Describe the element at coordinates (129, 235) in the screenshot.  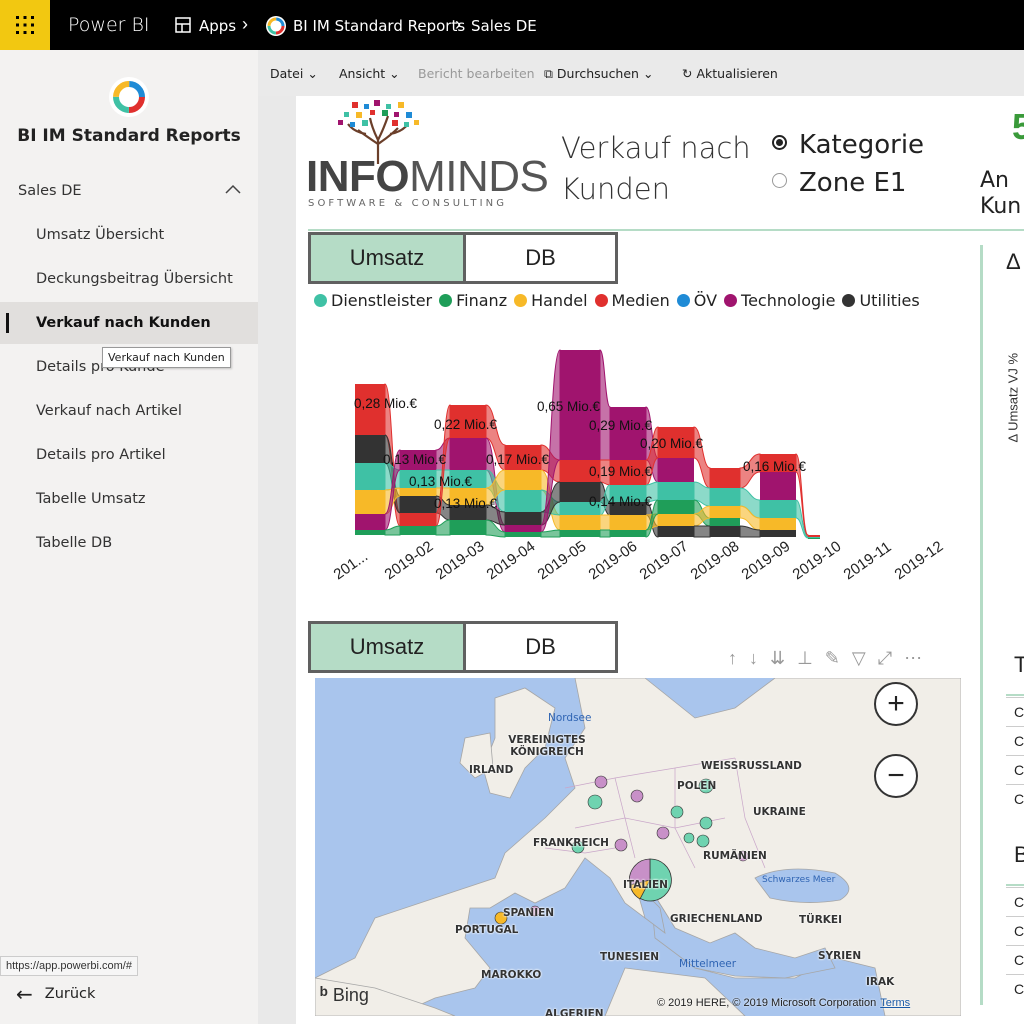
I see `sidebar-item-umsatz-uebersicht: Umsatz Übersicht` at that location.